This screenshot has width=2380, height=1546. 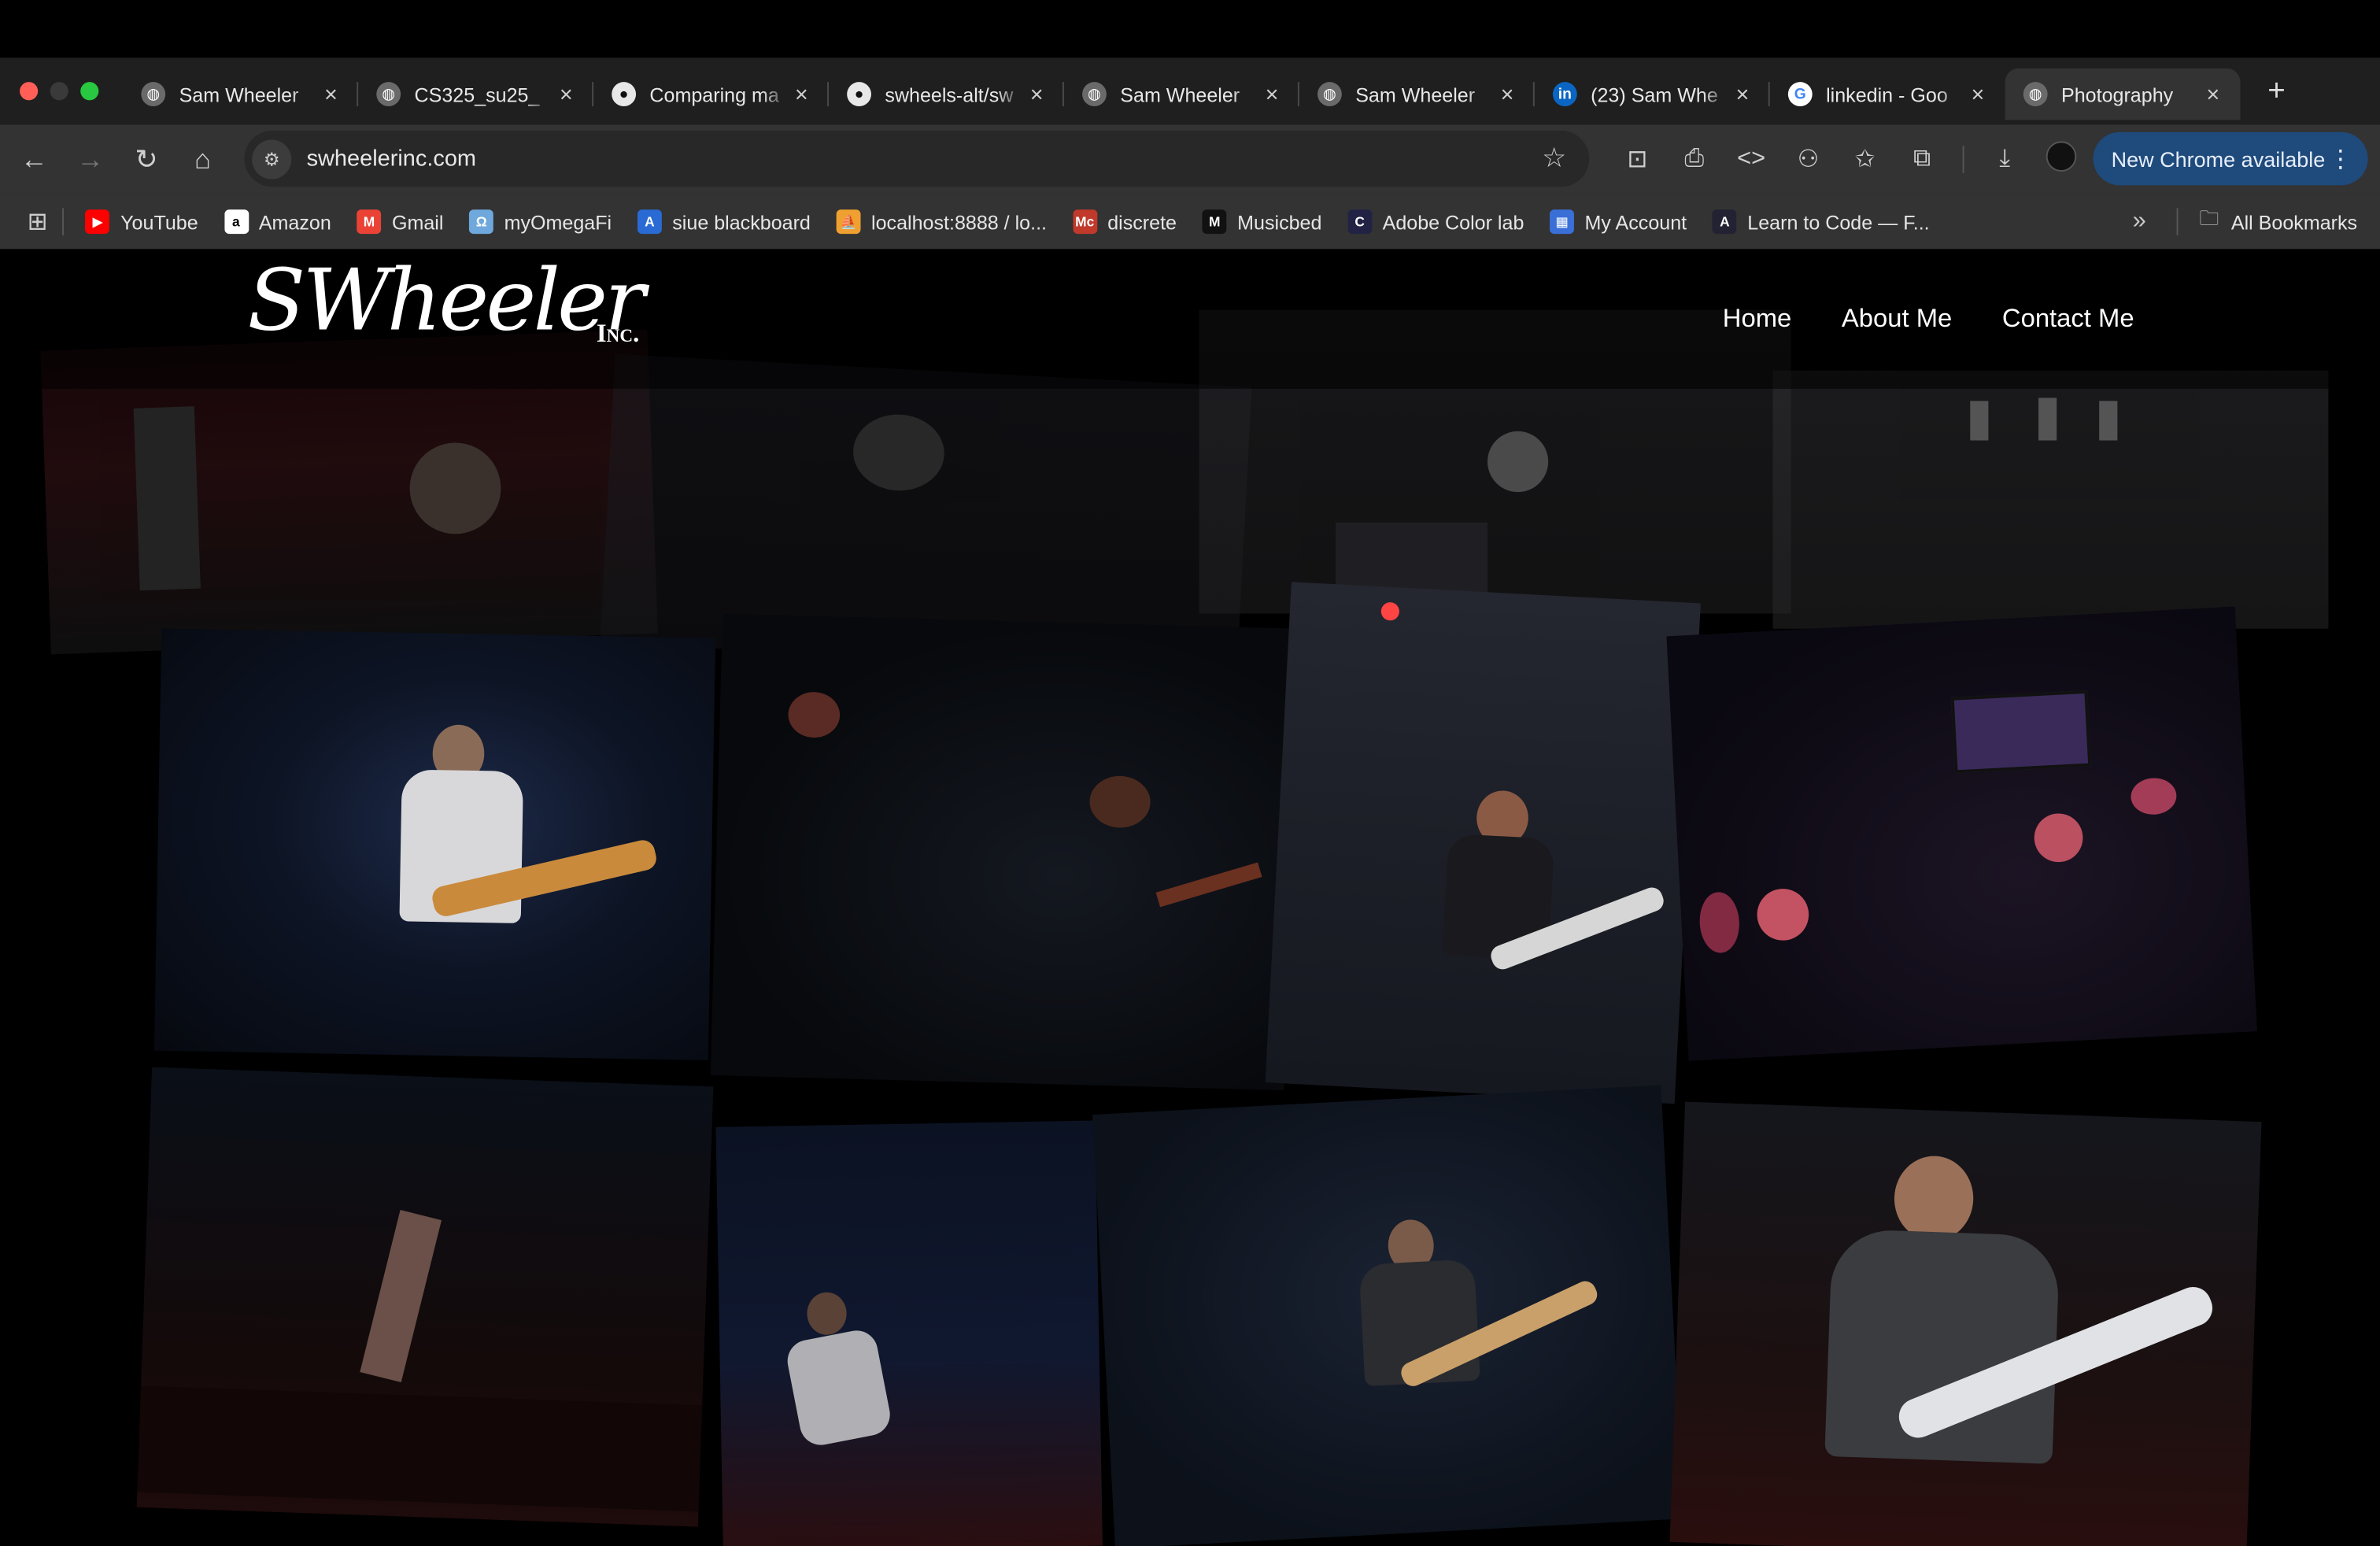 I want to click on maximize-window-button, so click(x=89, y=91).